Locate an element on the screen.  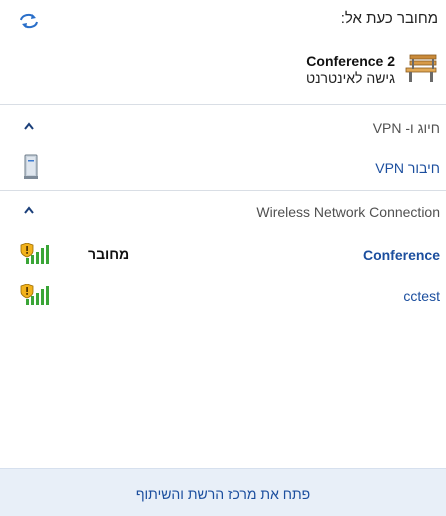
section-divider is located at coordinates (223, 190).